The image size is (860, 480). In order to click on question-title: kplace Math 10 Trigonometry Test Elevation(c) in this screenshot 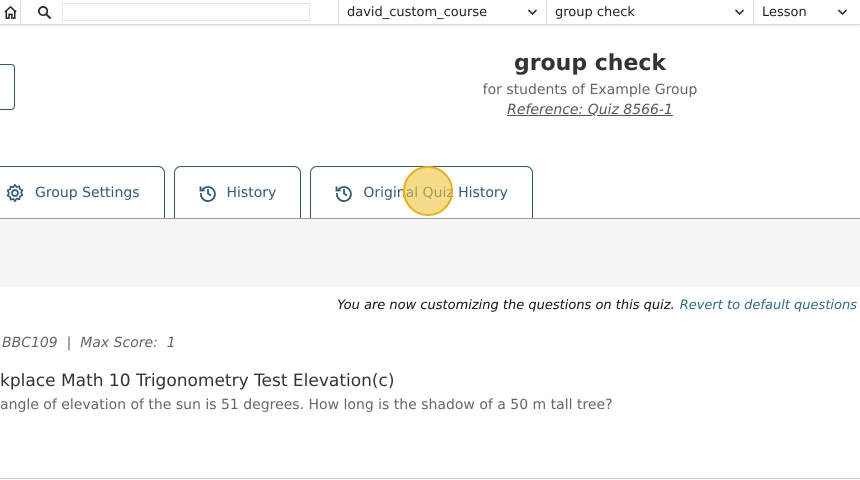, I will do `click(198, 381)`.